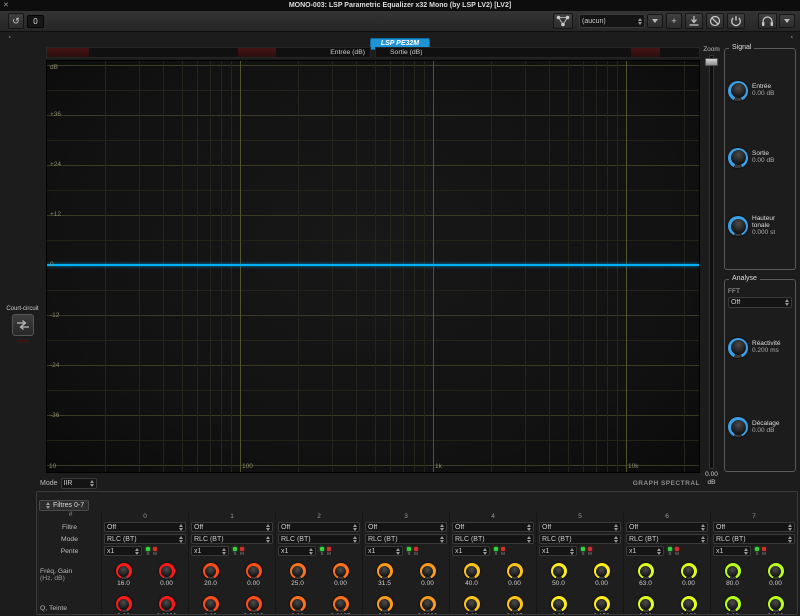 The height and width of the screenshot is (616, 800). Describe the element at coordinates (53, 466) in the screenshot. I see `freq-tick-label: 10` at that location.